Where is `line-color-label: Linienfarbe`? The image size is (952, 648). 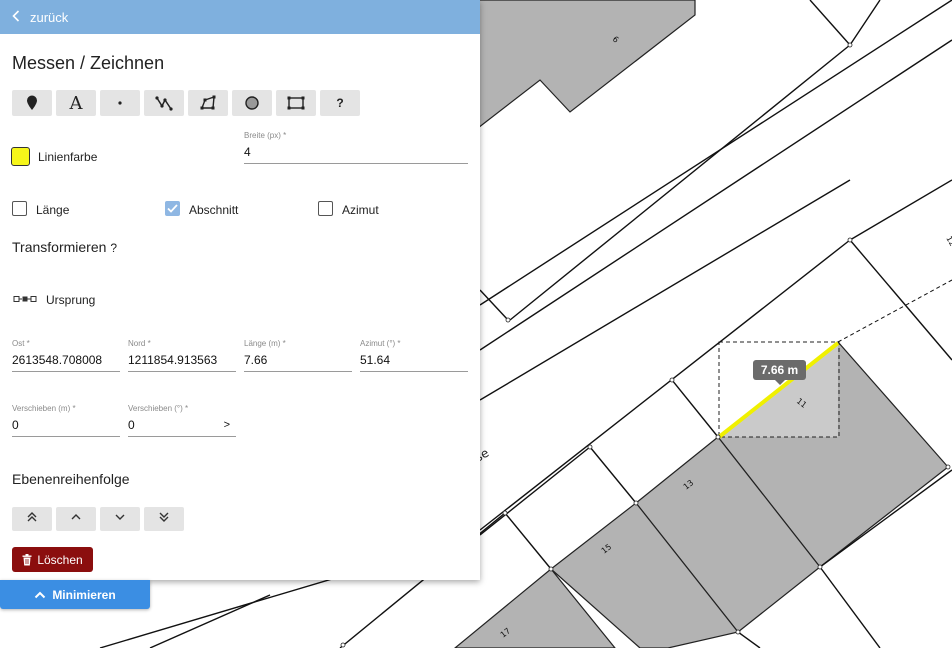 line-color-label: Linienfarbe is located at coordinates (68, 157).